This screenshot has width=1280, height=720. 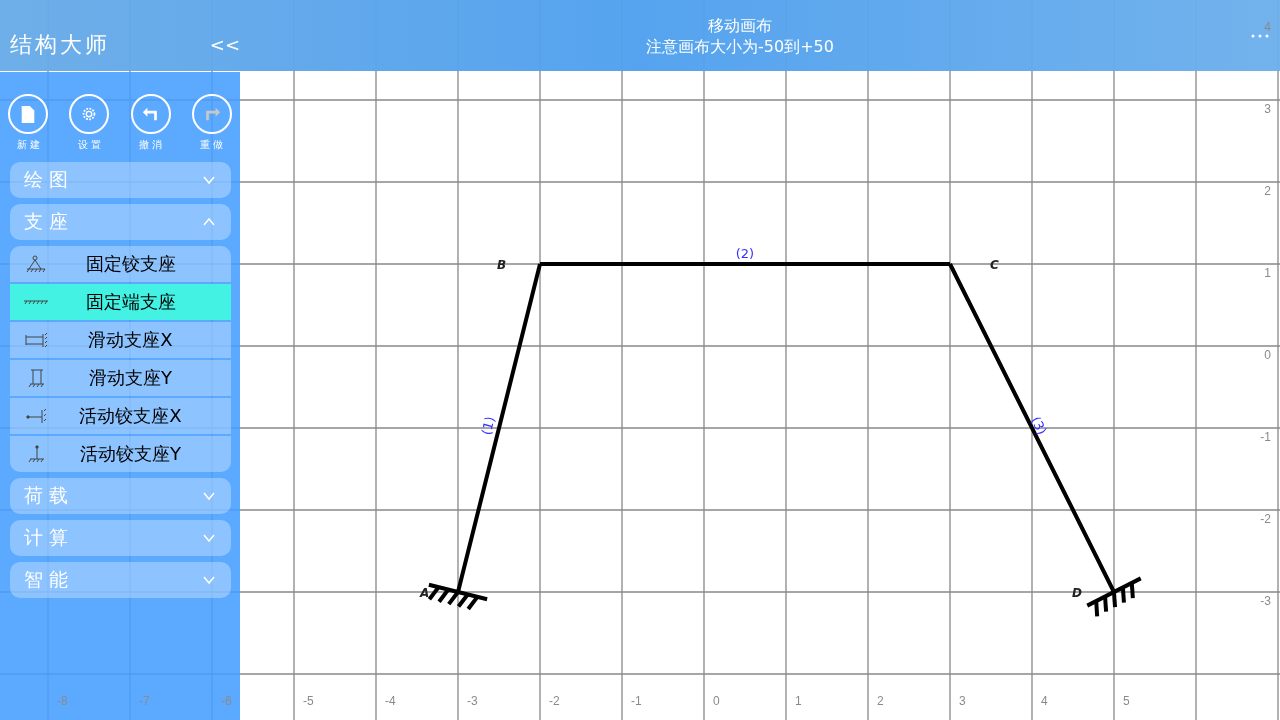 What do you see at coordinates (308, 701) in the screenshot?
I see `axis-tick-label: -5` at bounding box center [308, 701].